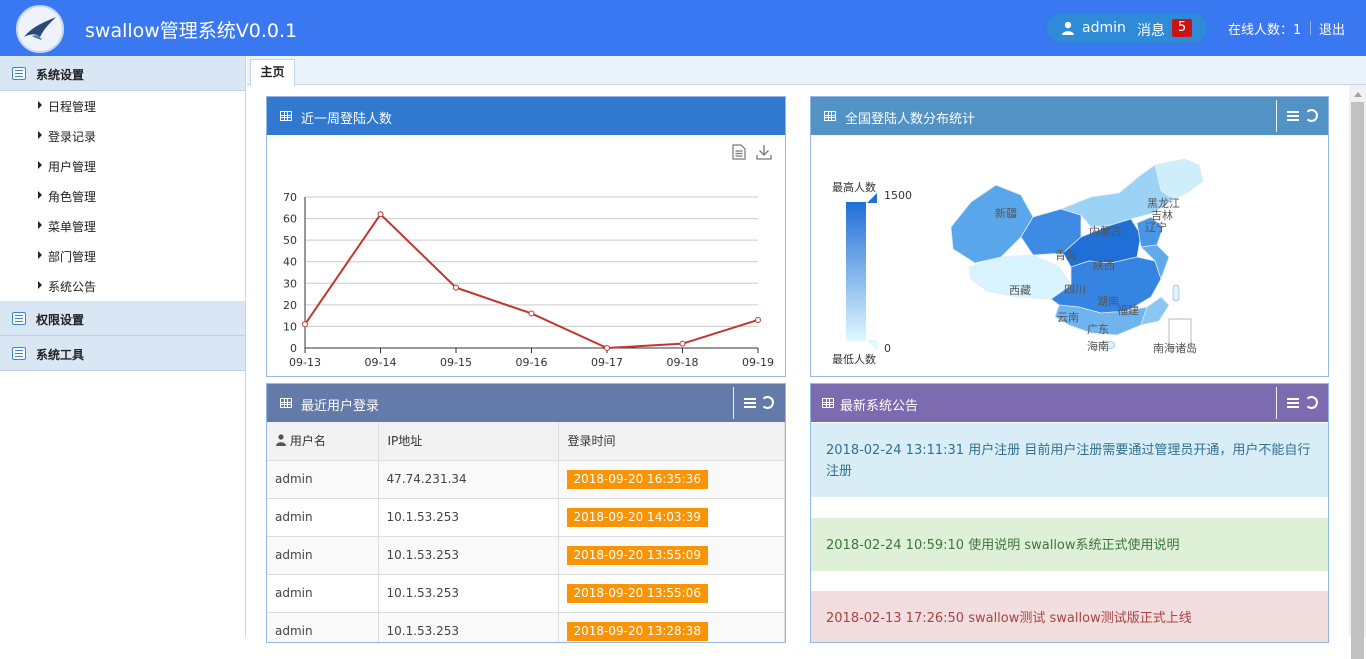 This screenshot has width=1366, height=659. What do you see at coordinates (40, 135) in the screenshot?
I see `caret-right-icon` at bounding box center [40, 135].